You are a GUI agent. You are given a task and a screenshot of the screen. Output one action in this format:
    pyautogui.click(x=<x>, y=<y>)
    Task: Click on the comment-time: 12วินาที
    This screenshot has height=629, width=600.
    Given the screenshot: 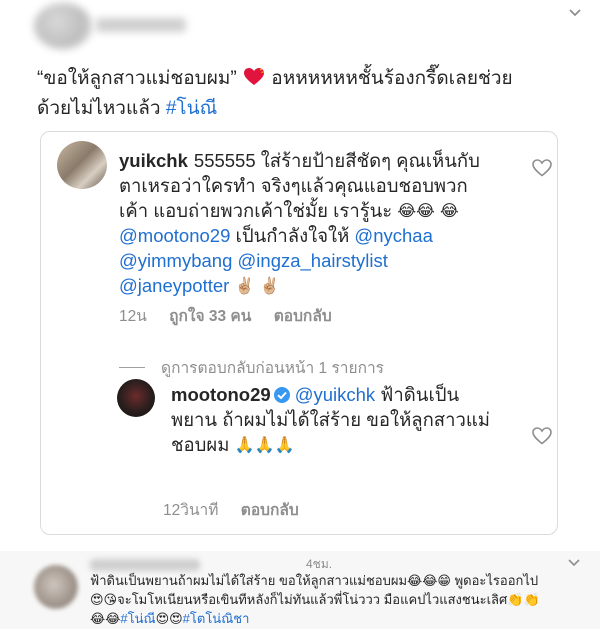 What is the action you would take?
    pyautogui.click(x=191, y=510)
    